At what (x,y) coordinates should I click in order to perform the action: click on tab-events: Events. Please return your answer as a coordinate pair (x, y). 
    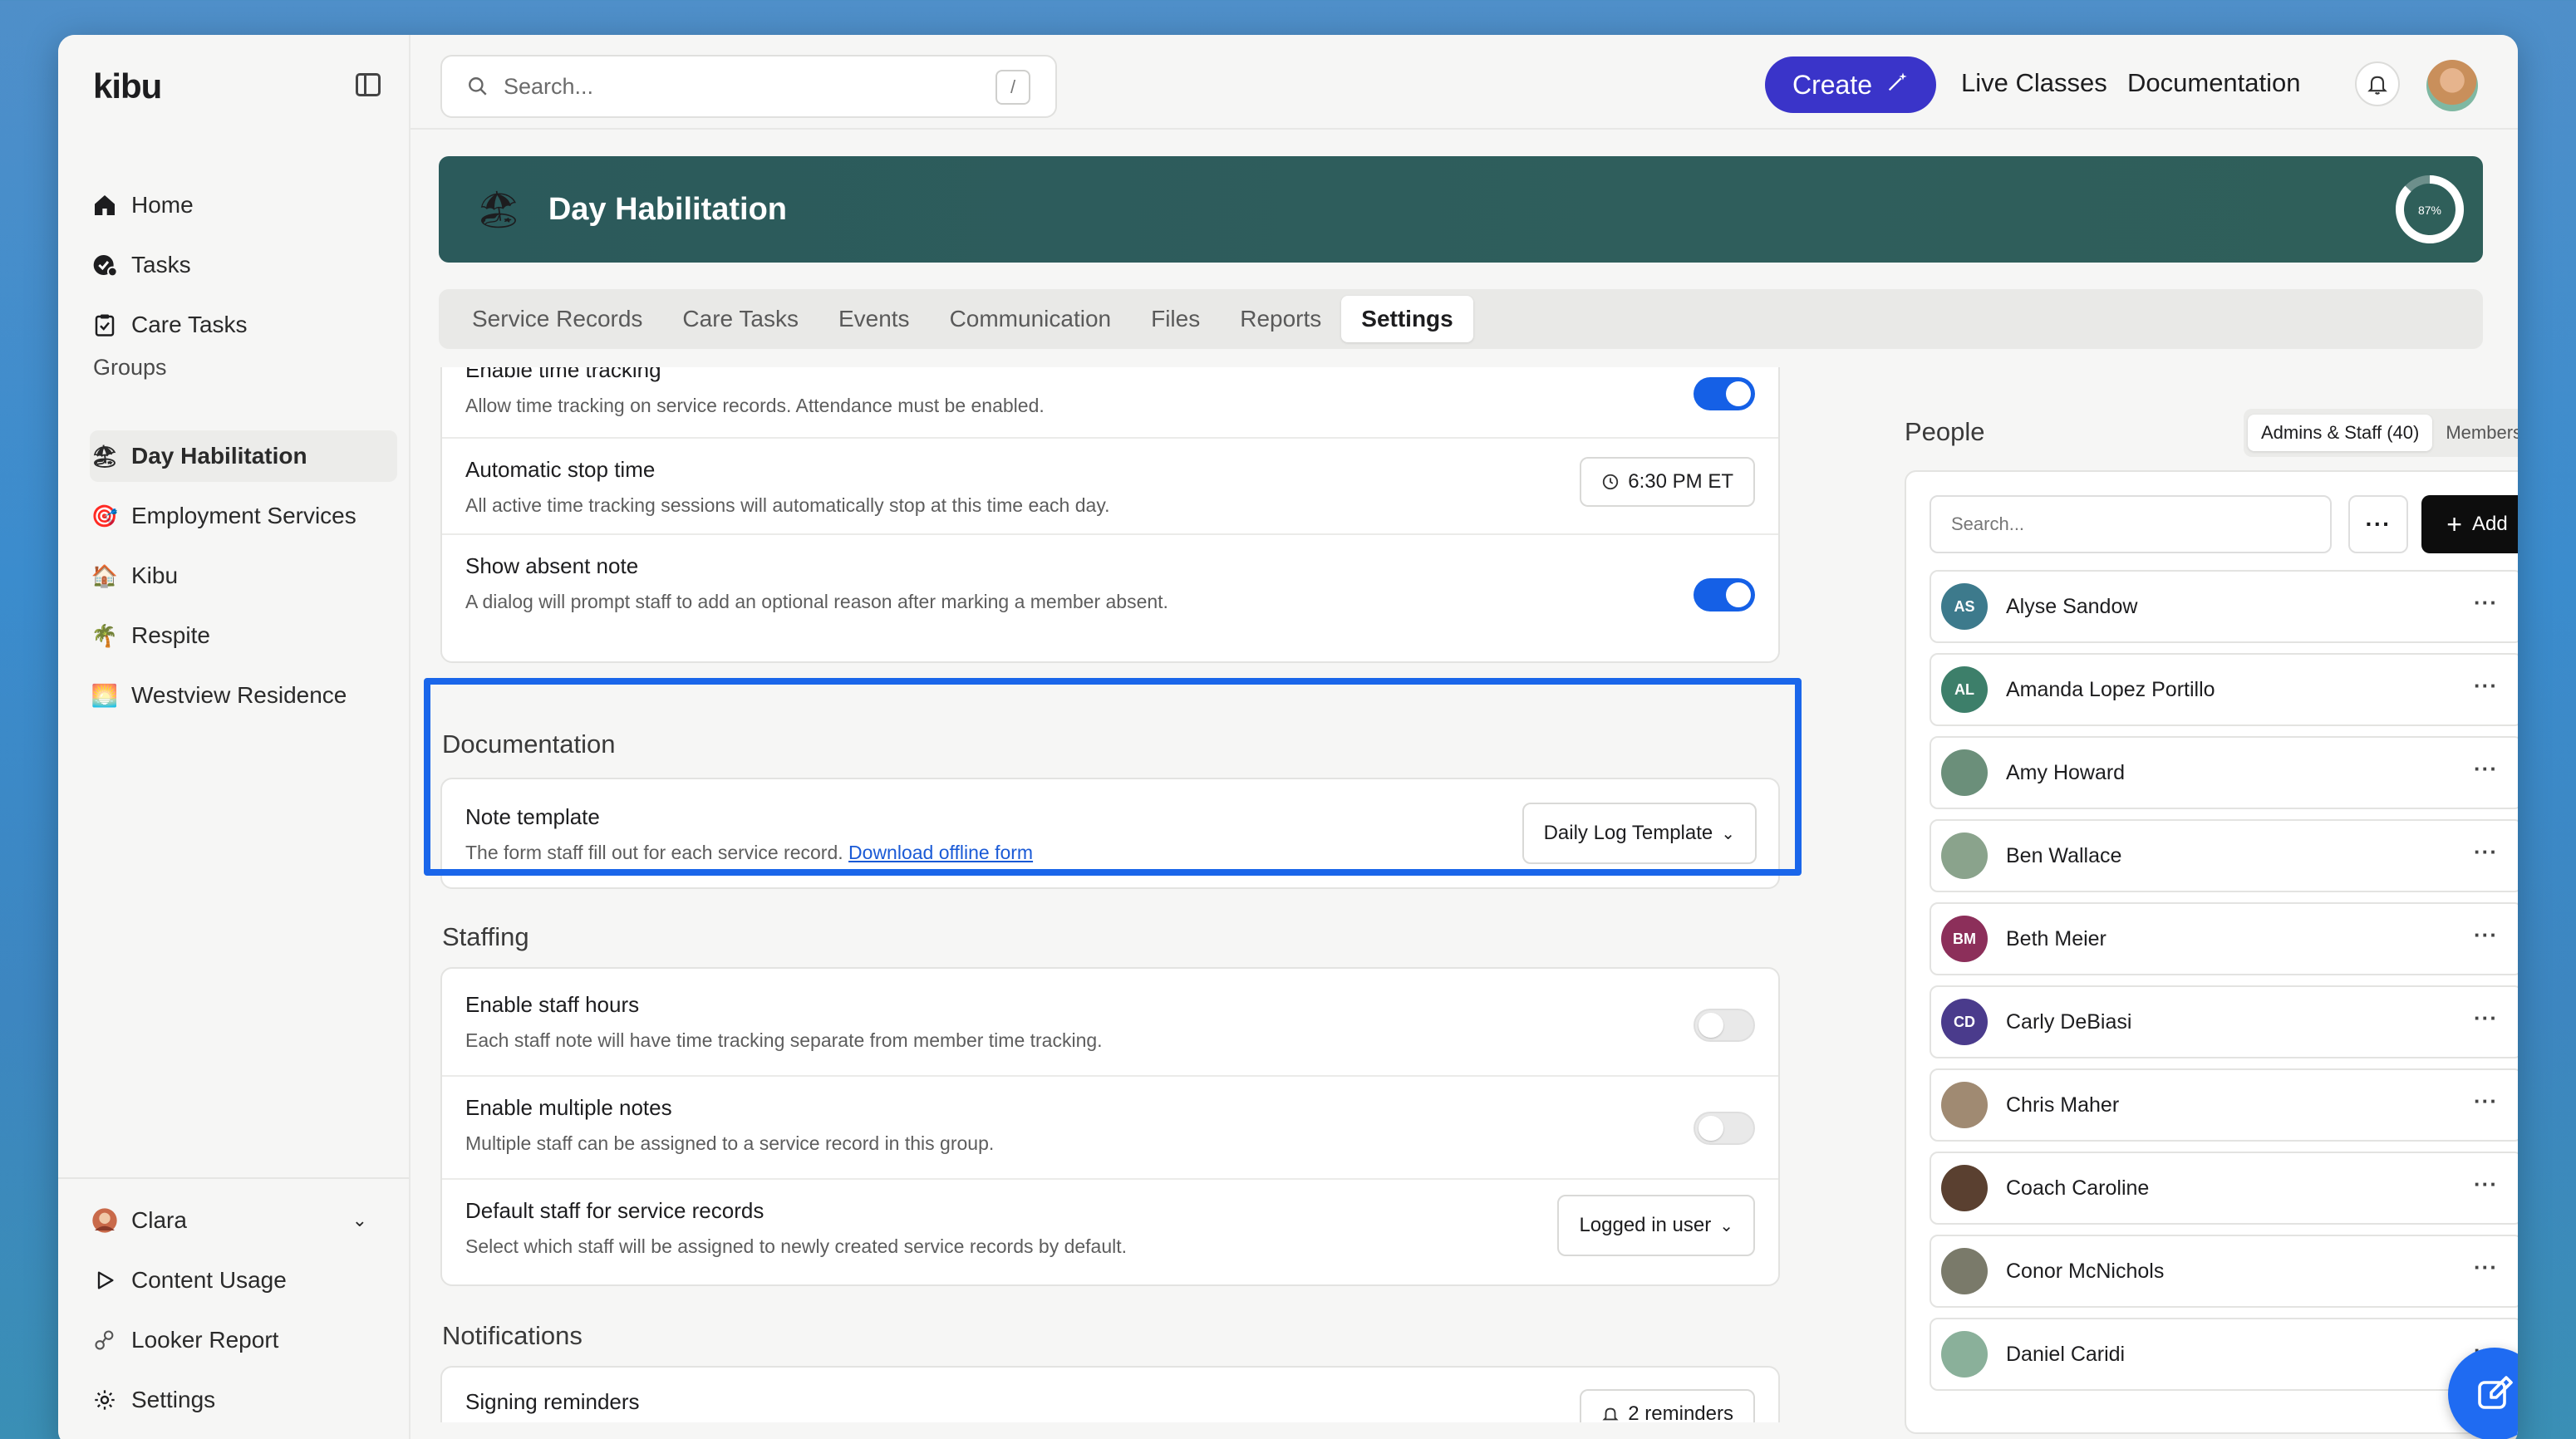
    Looking at the image, I should click on (875, 319).